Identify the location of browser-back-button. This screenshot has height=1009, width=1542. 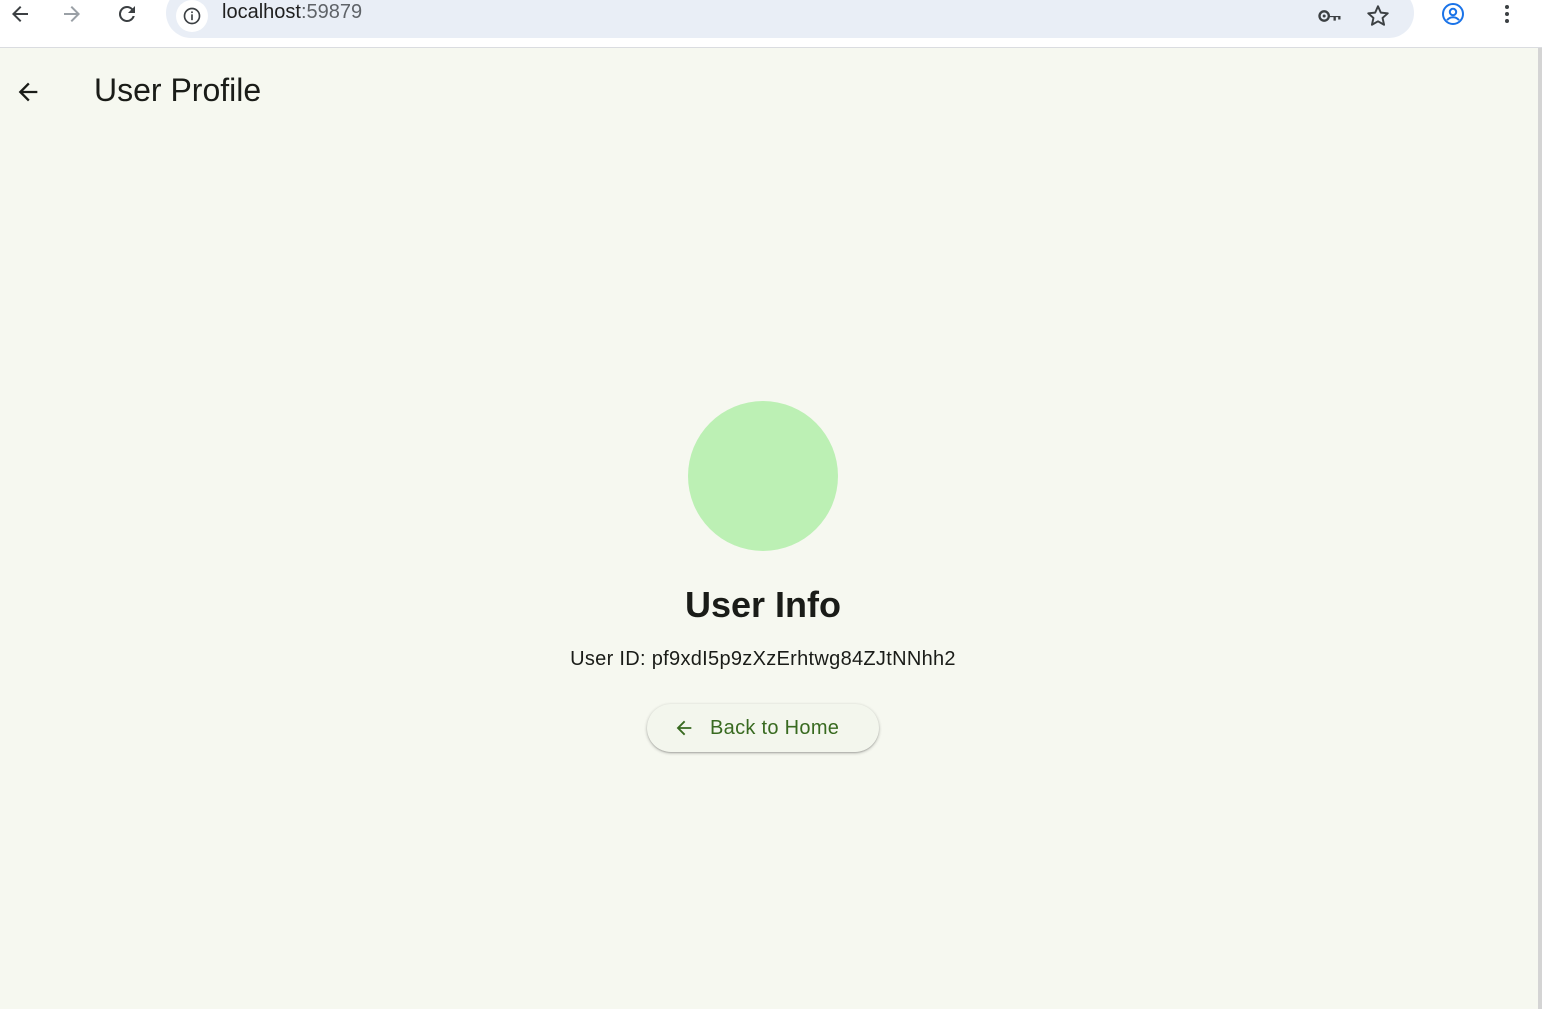
(20, 17).